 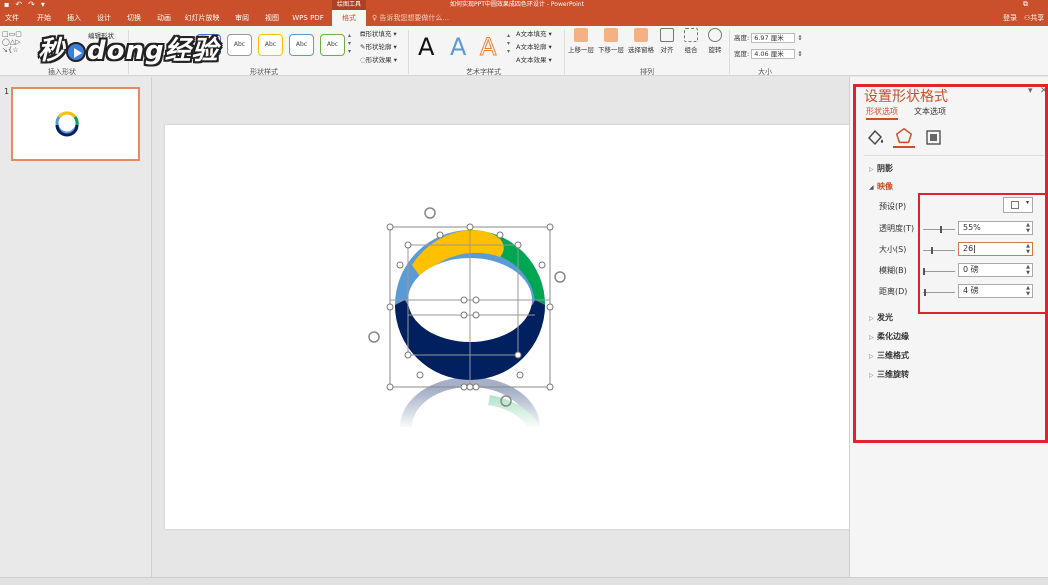 I want to click on send-backward-button: 下移一层, so click(x=611, y=41).